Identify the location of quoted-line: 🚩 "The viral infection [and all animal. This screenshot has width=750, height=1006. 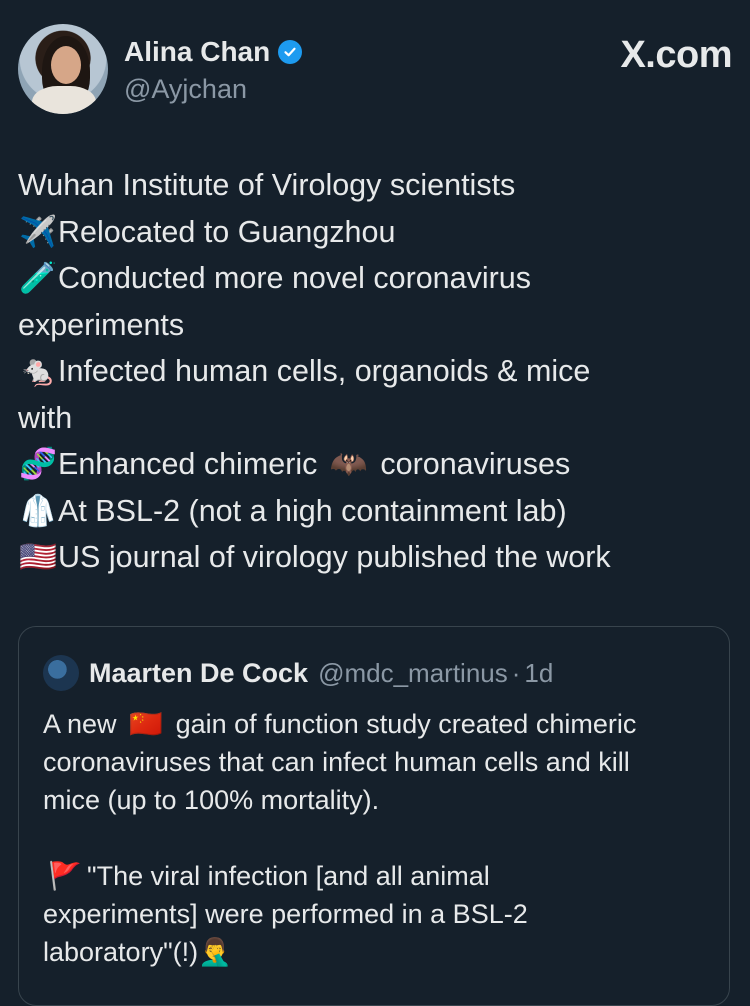
(378, 876).